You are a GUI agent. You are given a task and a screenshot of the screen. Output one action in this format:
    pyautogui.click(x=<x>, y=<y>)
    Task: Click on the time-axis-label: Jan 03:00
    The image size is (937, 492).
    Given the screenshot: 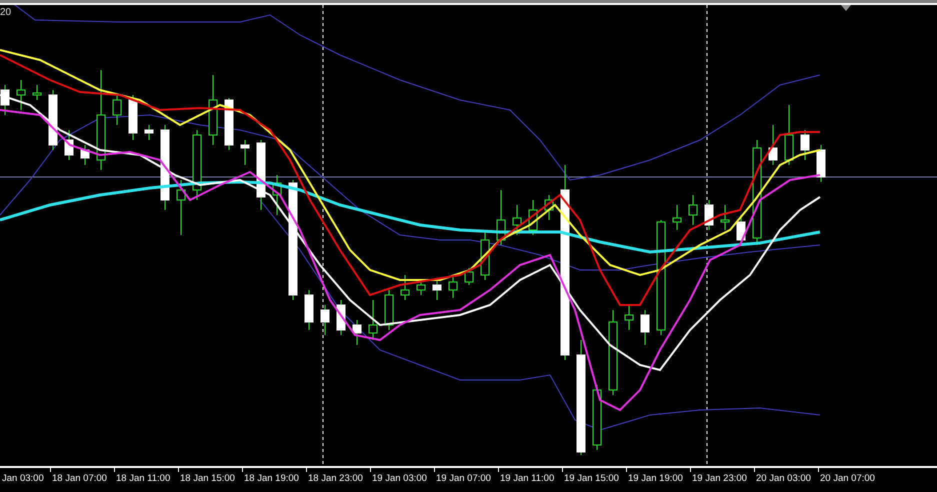 What is the action you would take?
    pyautogui.click(x=23, y=479)
    